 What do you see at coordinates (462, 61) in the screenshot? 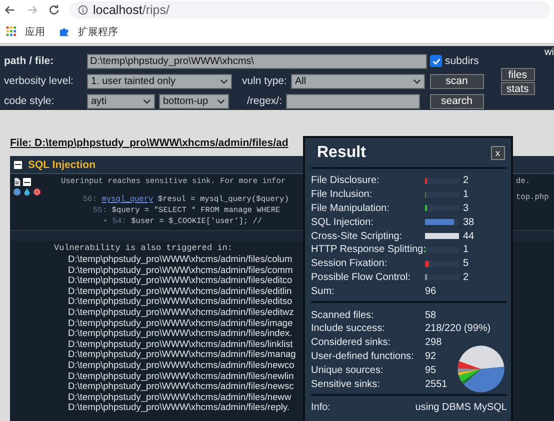
I see `checkbox-label: subdirs` at bounding box center [462, 61].